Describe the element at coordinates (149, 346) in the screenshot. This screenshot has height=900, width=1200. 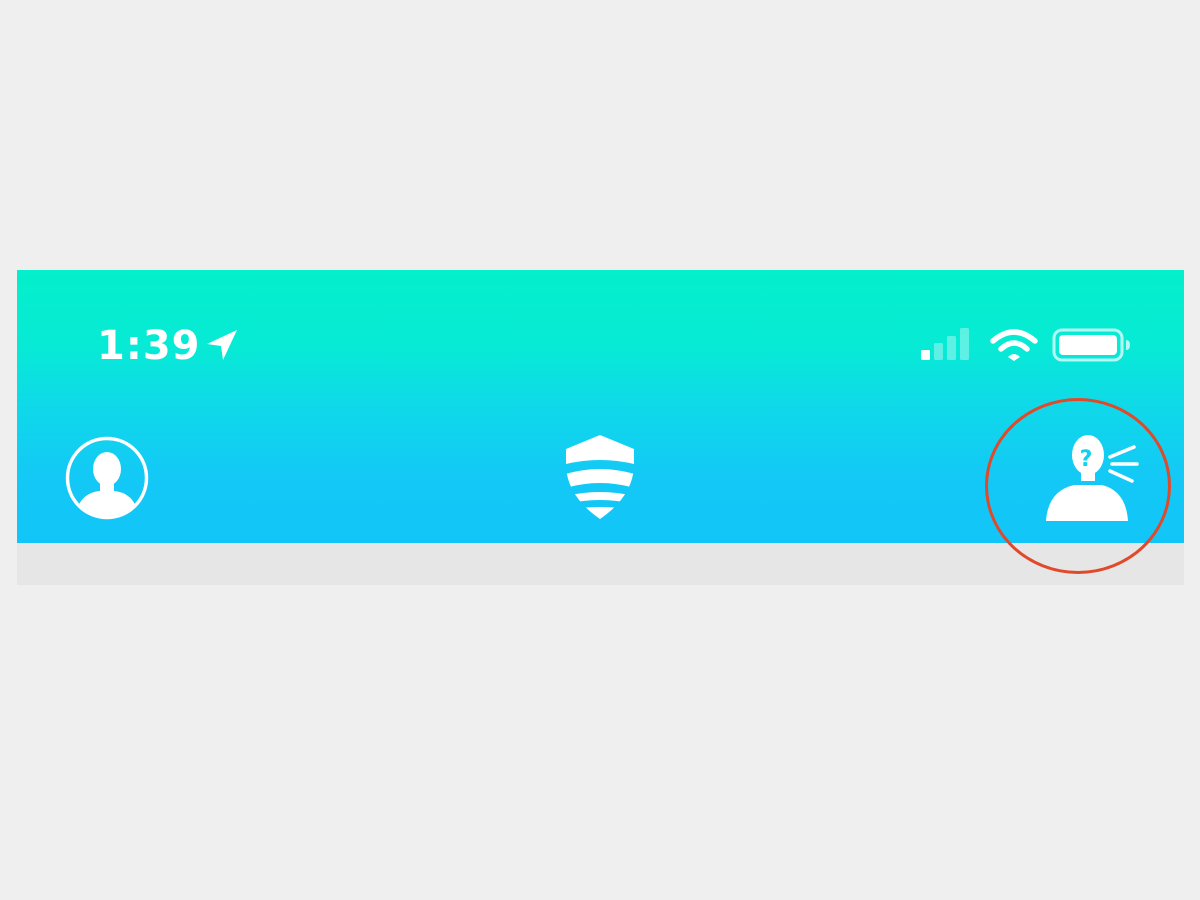
I see `status-time: 1:39` at that location.